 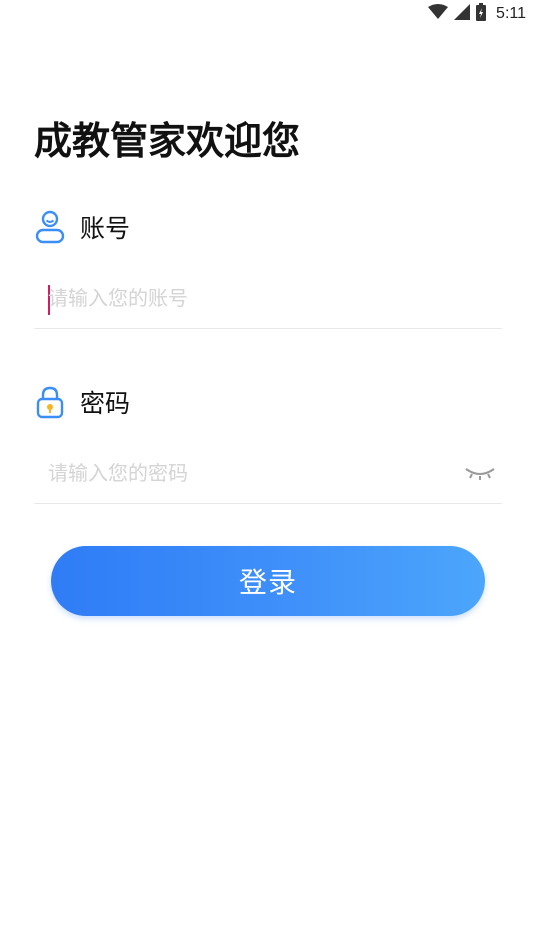 I want to click on status-icons: 5:11, so click(x=477, y=14).